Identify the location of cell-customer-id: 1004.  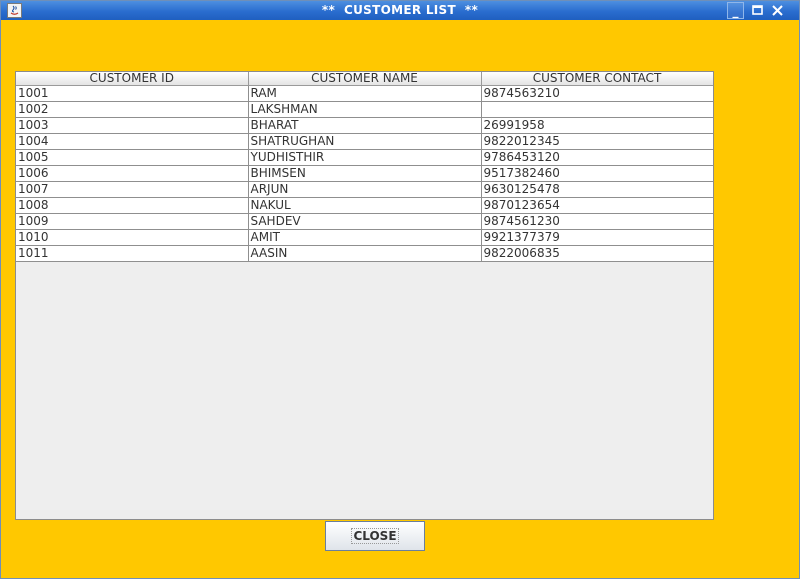
(132, 141).